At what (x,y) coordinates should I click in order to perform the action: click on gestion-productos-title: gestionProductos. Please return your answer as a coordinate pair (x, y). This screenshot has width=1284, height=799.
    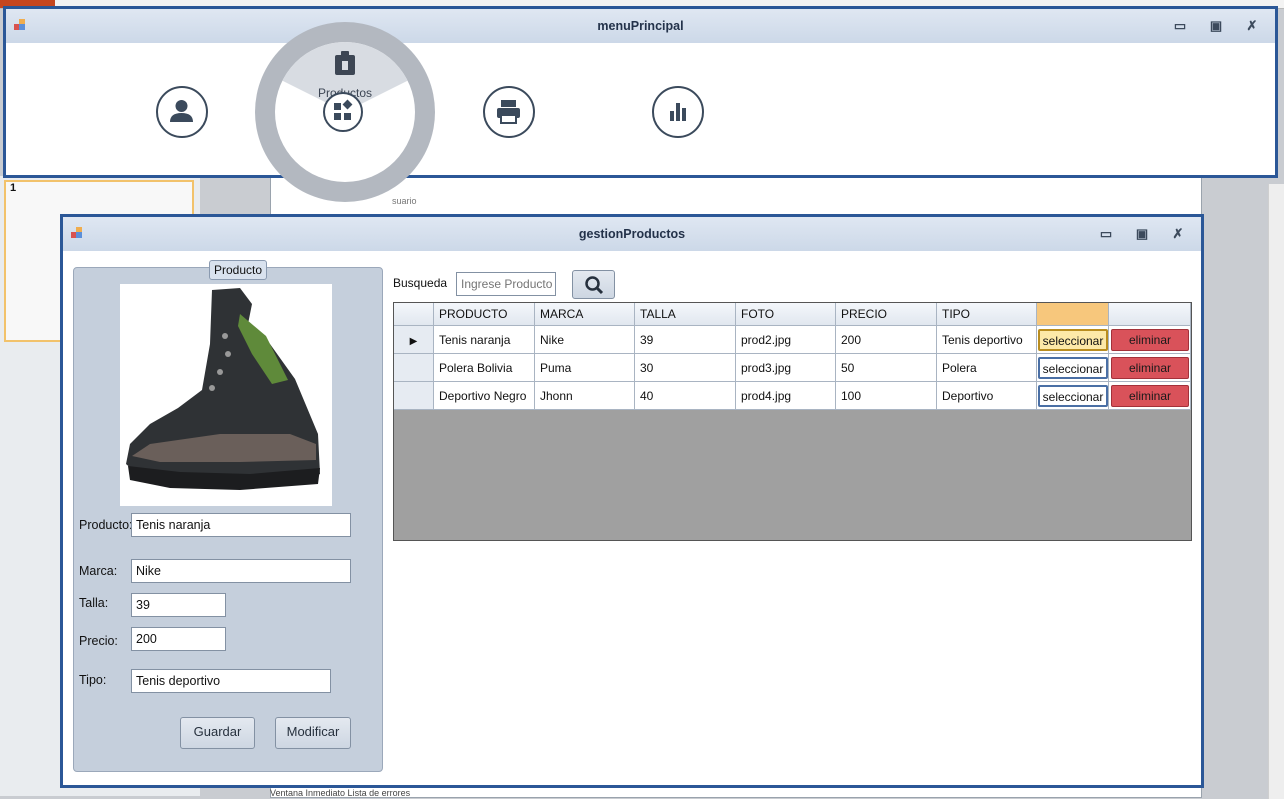
    Looking at the image, I should click on (632, 234).